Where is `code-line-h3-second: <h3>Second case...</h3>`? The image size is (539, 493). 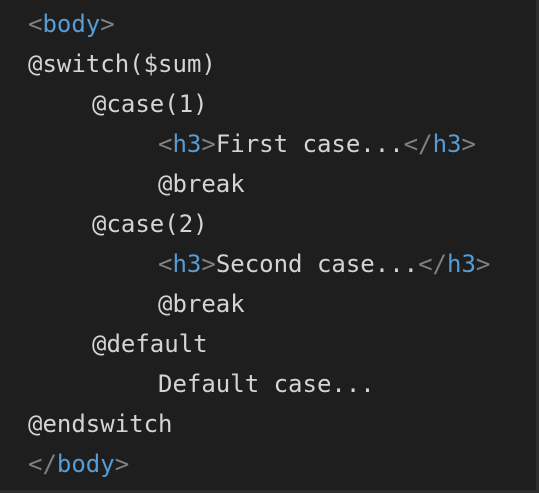
code-line-h3-second: <h3>Second case...</h3> is located at coordinates (259, 264).